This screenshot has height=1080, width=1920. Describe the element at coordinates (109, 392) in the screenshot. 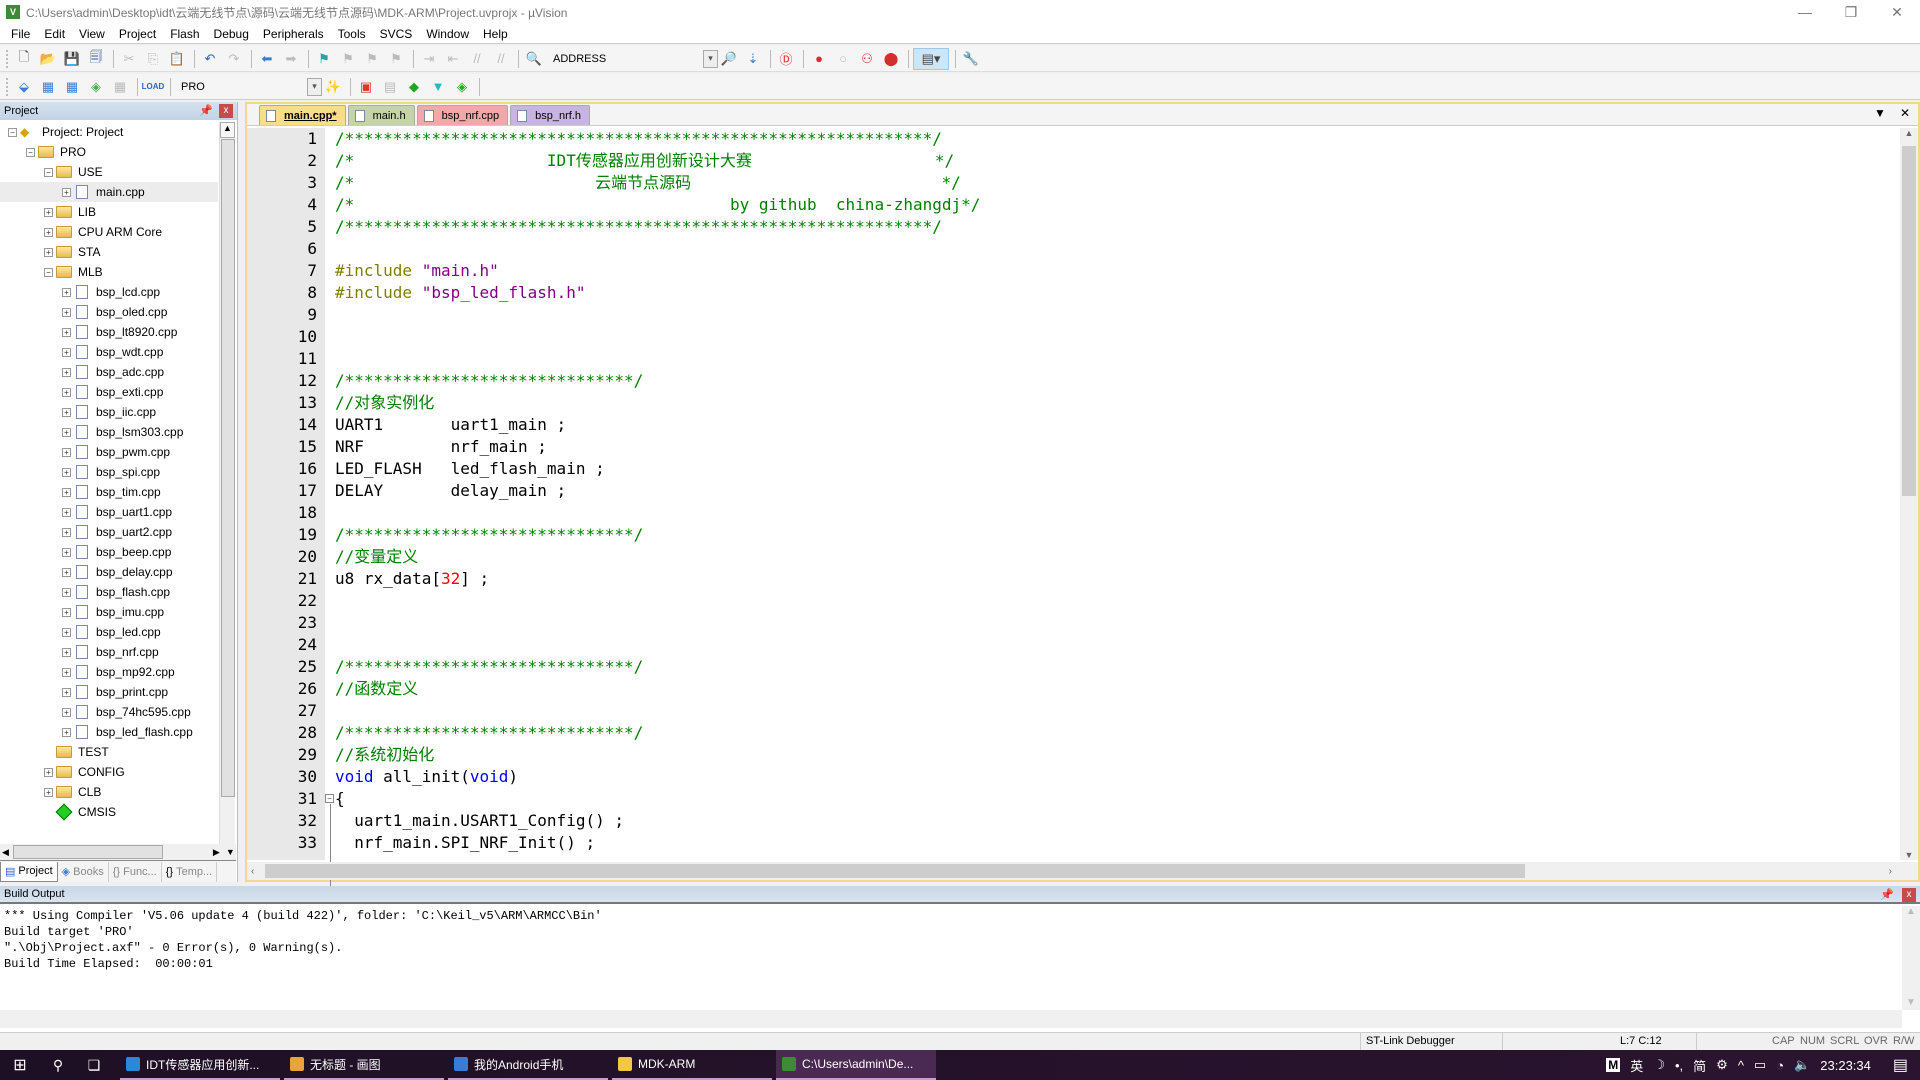

I see `tree-file-item: + bsp_exti.cpp` at that location.